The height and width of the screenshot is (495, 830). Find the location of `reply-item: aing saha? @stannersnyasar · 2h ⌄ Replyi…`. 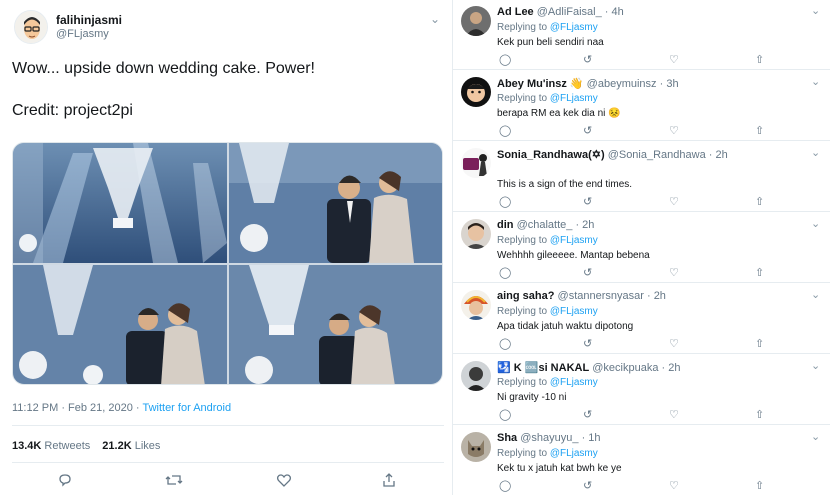

reply-item: aing saha? @stannersnyasar · 2h ⌄ Replyi… is located at coordinates (641, 319).